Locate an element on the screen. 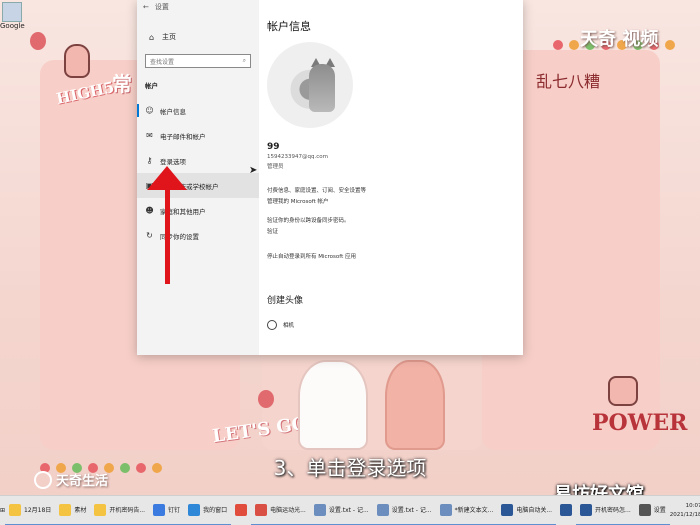 The image size is (700, 525). power-fist-illustration is located at coordinates (623, 391).